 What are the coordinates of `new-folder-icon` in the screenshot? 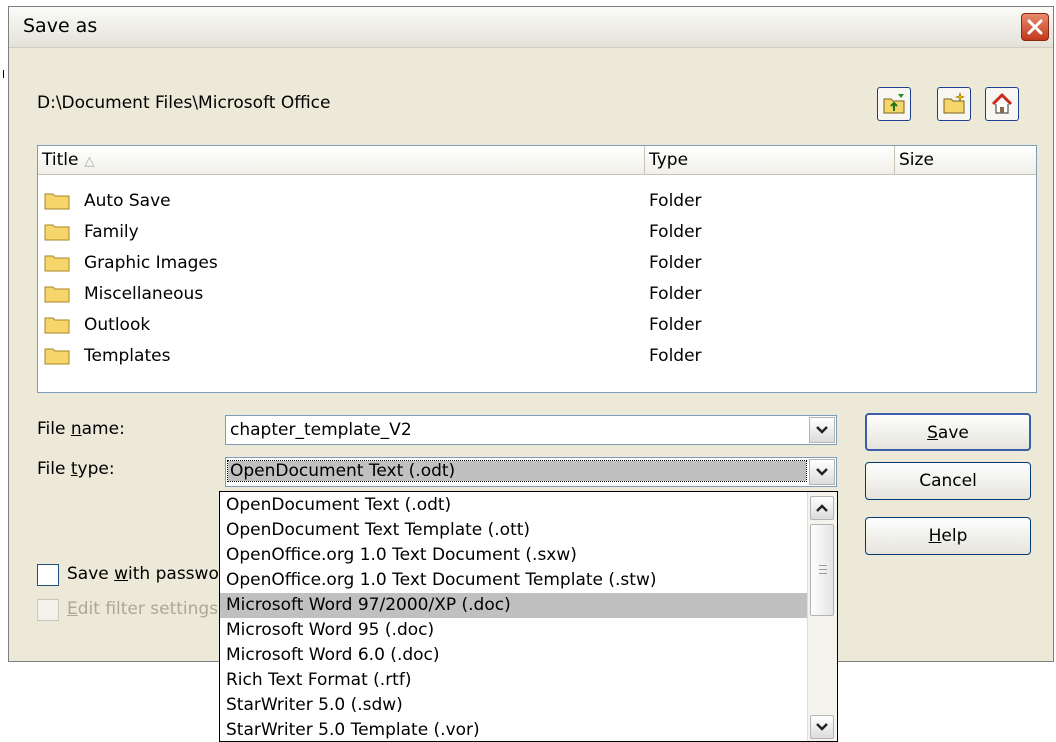 It's located at (954, 103).